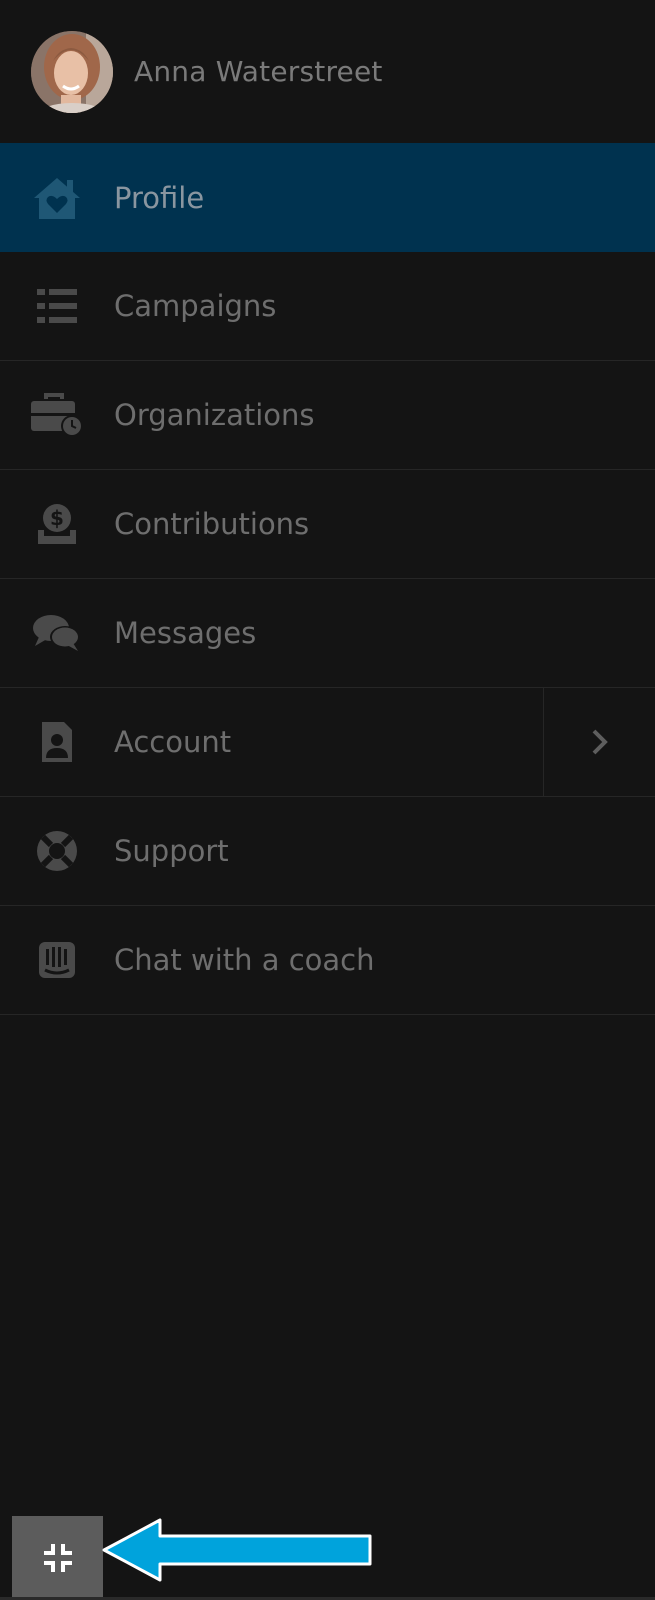 The width and height of the screenshot is (655, 1600). Describe the element at coordinates (237, 1550) in the screenshot. I see `pointer-arrow-icon` at that location.